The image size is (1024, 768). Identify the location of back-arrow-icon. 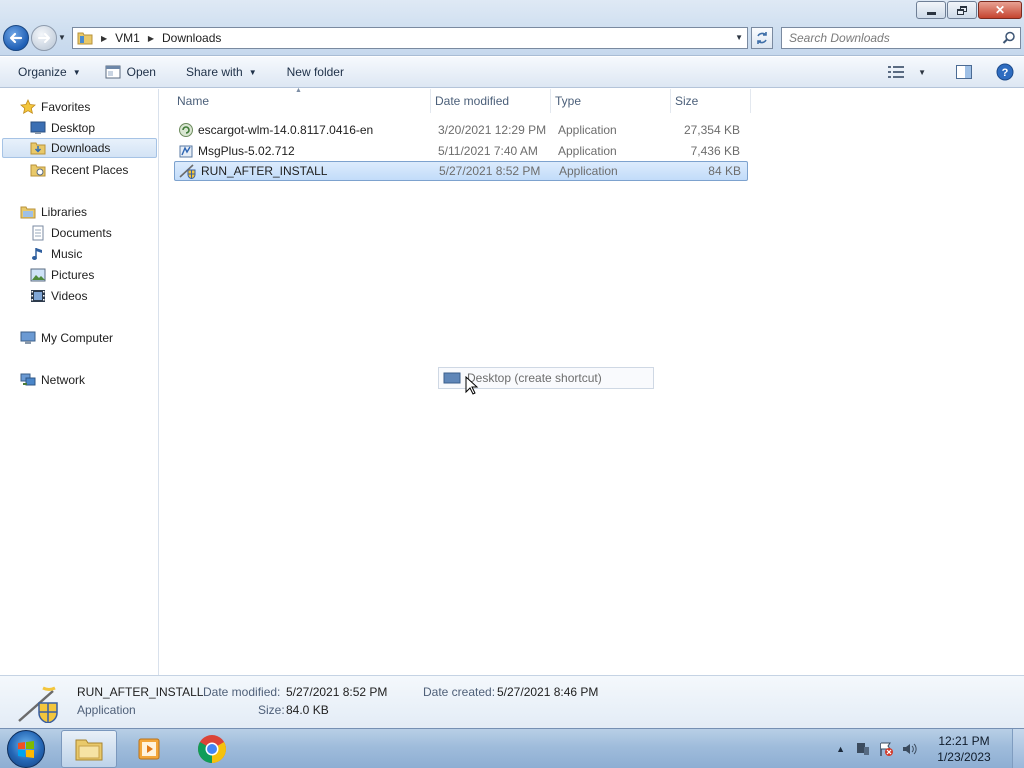
(16, 38).